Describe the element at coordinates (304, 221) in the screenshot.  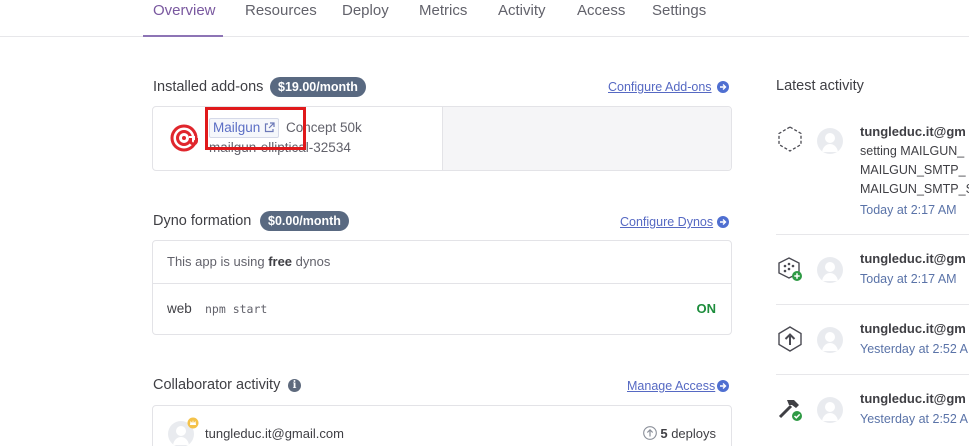
I see `dyno-price-badge: $0.00/month` at that location.